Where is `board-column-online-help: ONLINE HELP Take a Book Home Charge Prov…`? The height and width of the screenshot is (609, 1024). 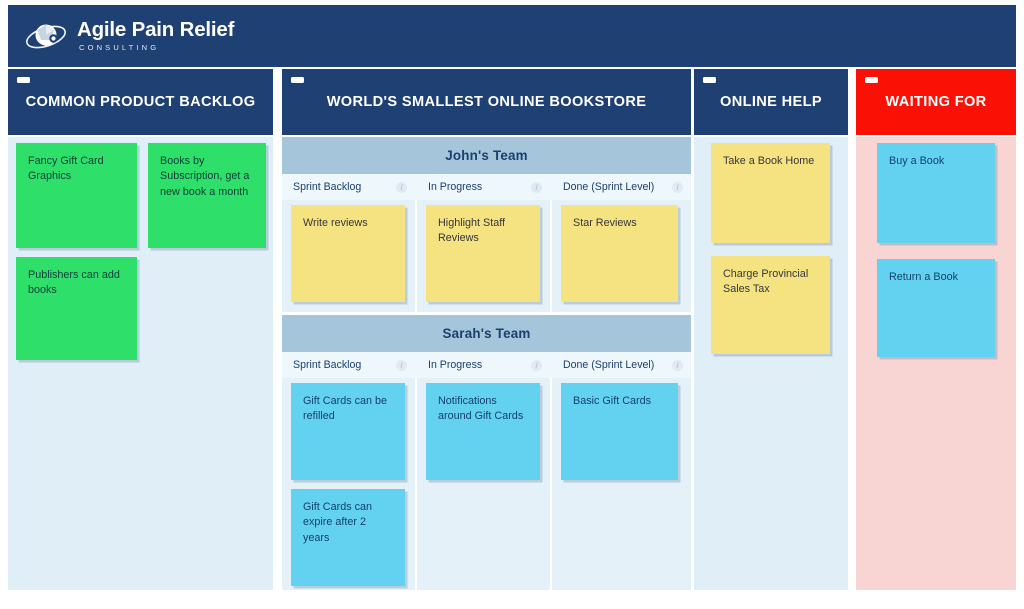
board-column-online-help: ONLINE HELP Take a Book Home Charge Prov… is located at coordinates (771, 329).